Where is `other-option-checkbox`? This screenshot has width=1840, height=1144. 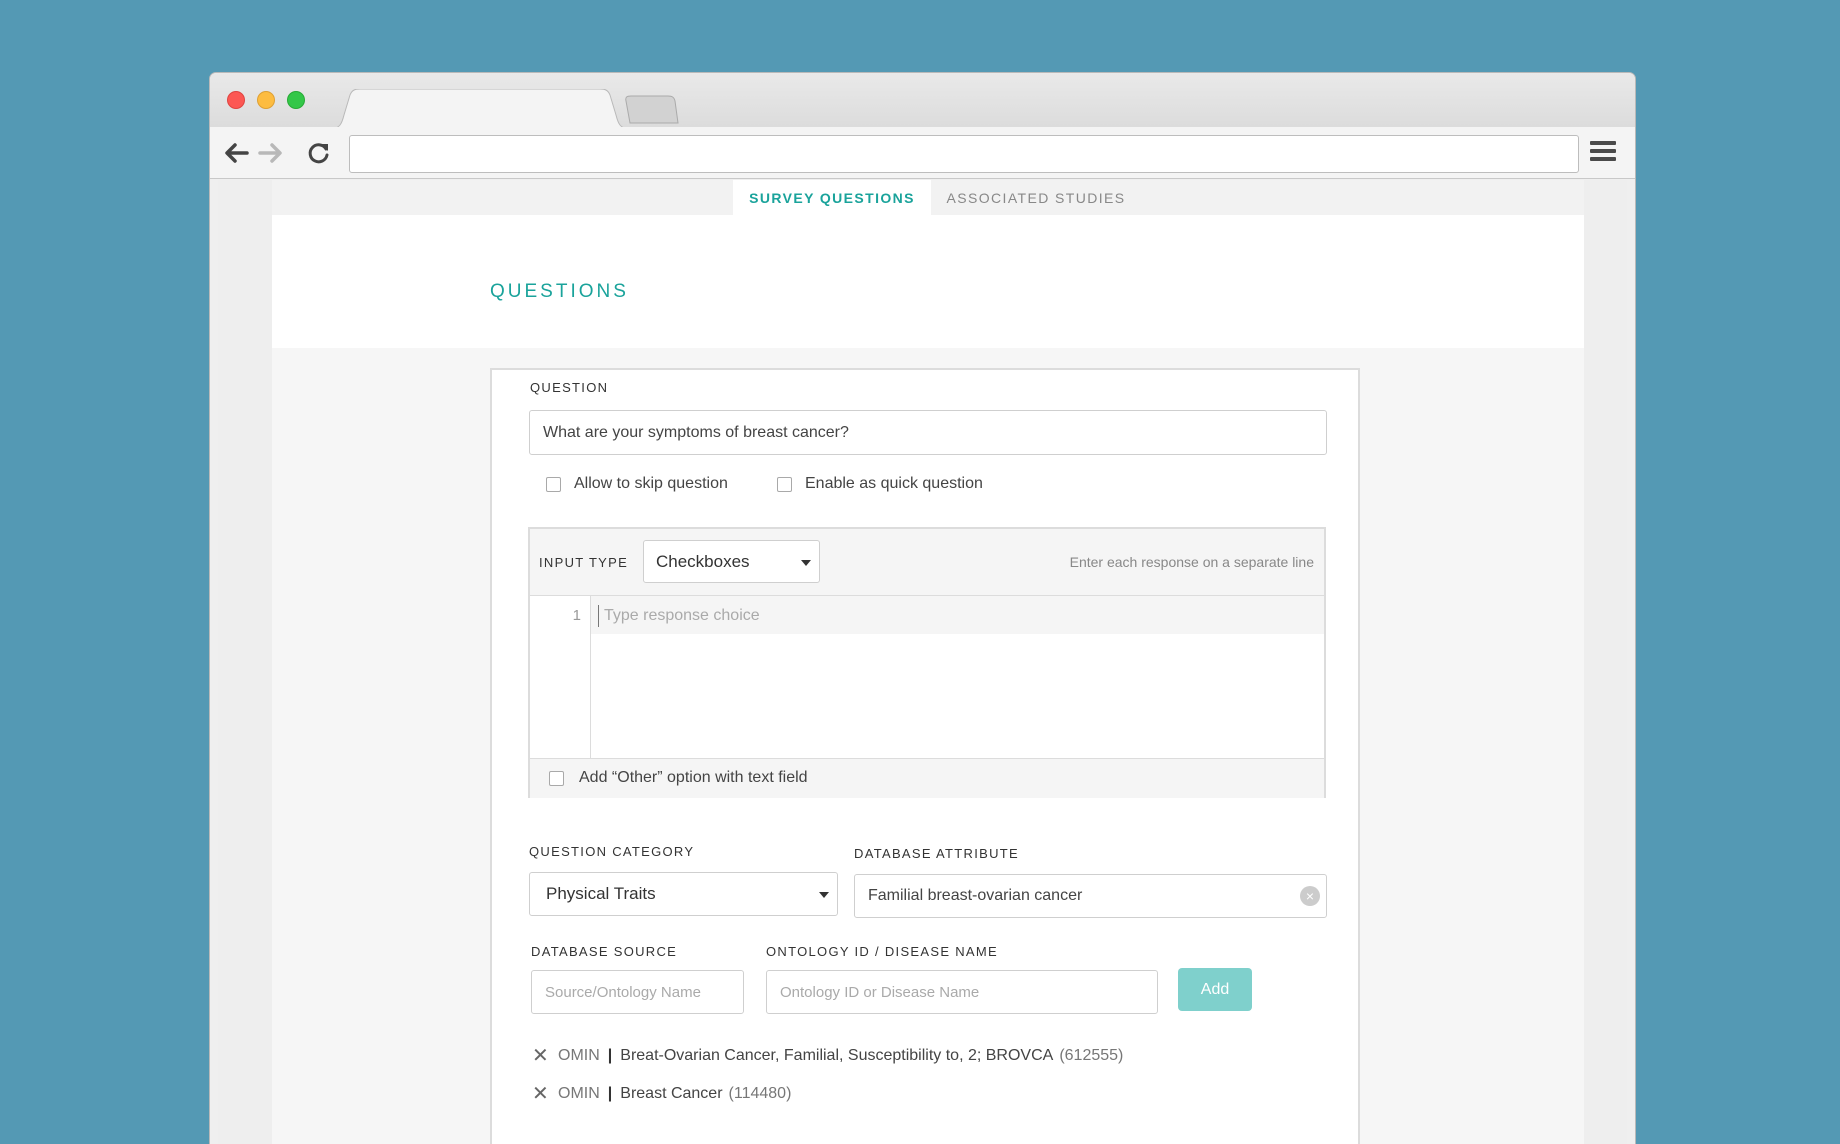 other-option-checkbox is located at coordinates (556, 778).